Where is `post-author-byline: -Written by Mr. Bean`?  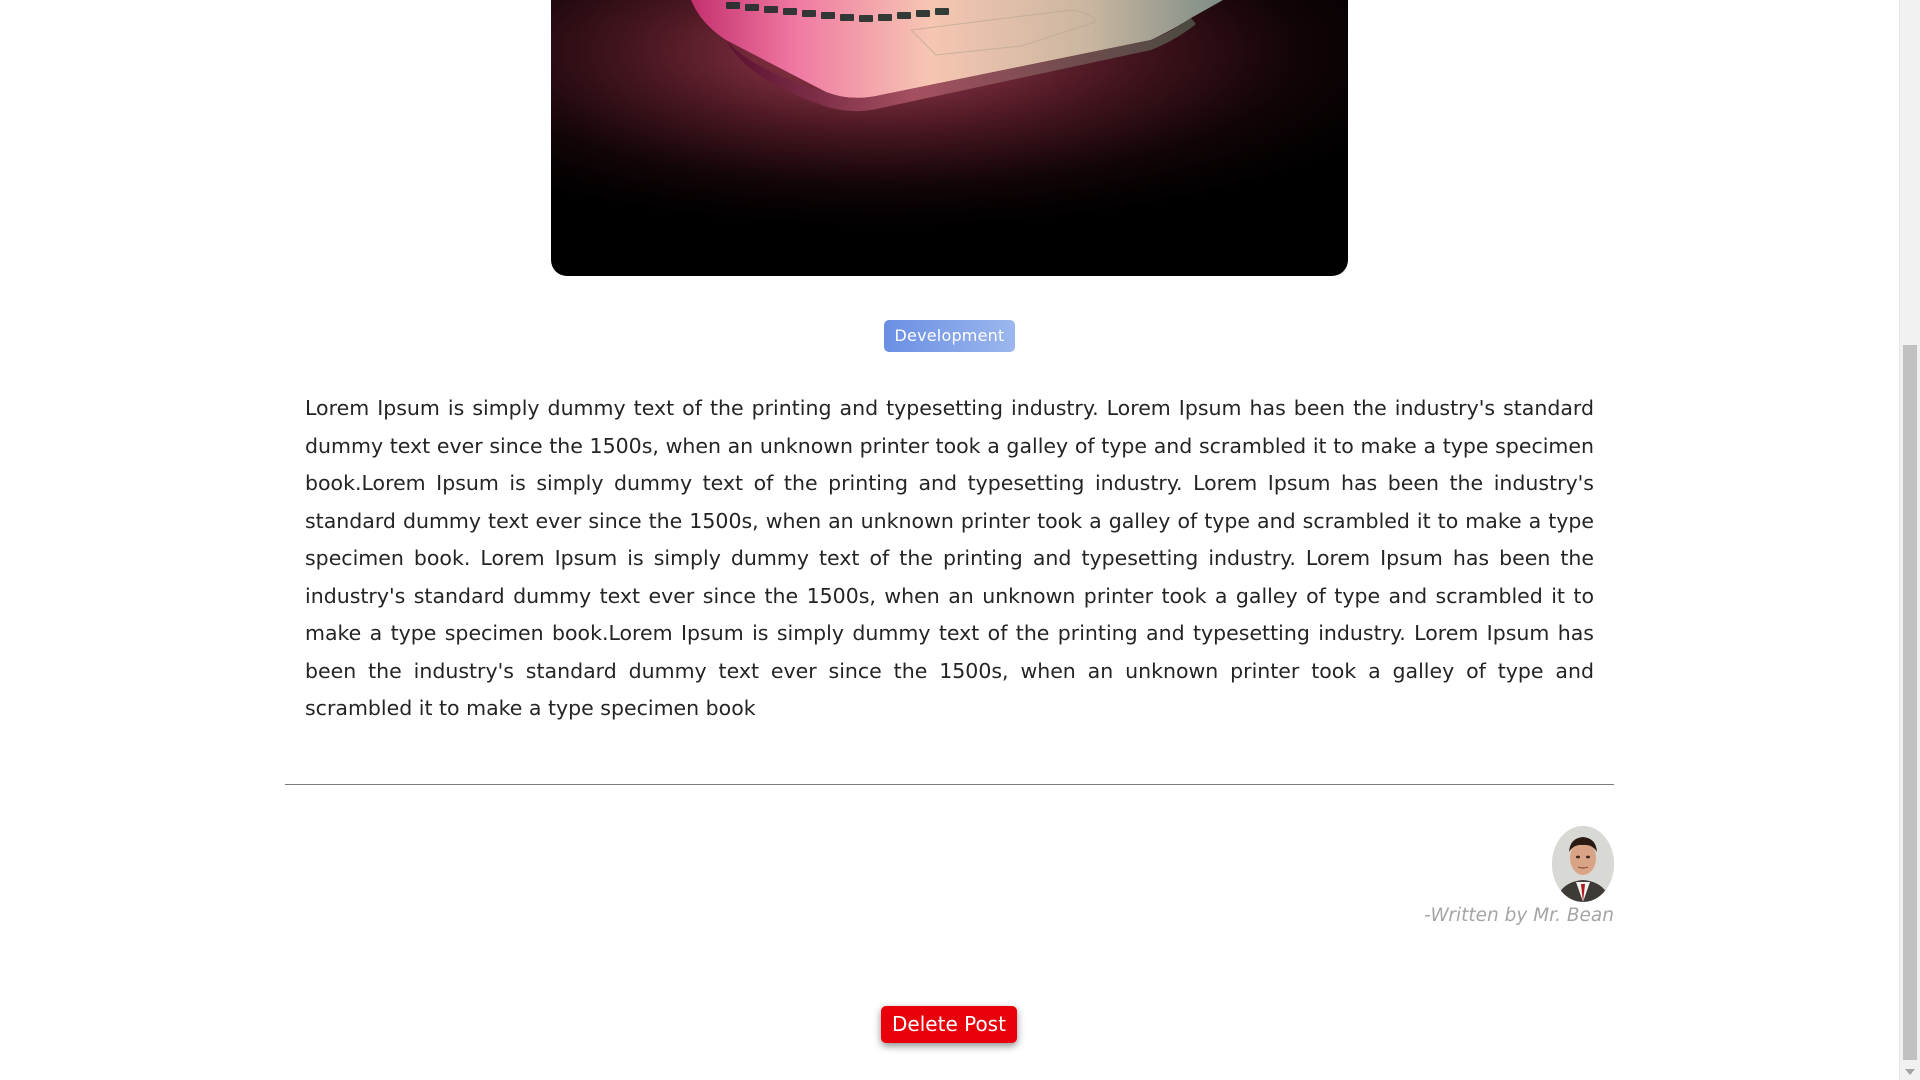 post-author-byline: -Written by Mr. Bean is located at coordinates (1519, 915).